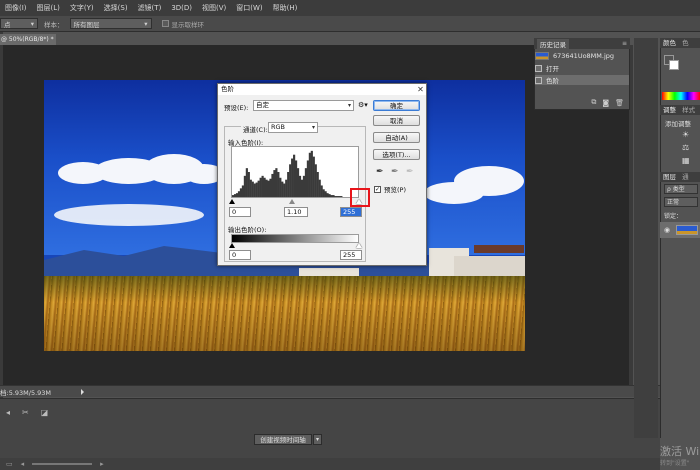 The height and width of the screenshot is (470, 700). What do you see at coordinates (359, 245) in the screenshot?
I see `output-white-slider` at bounding box center [359, 245].